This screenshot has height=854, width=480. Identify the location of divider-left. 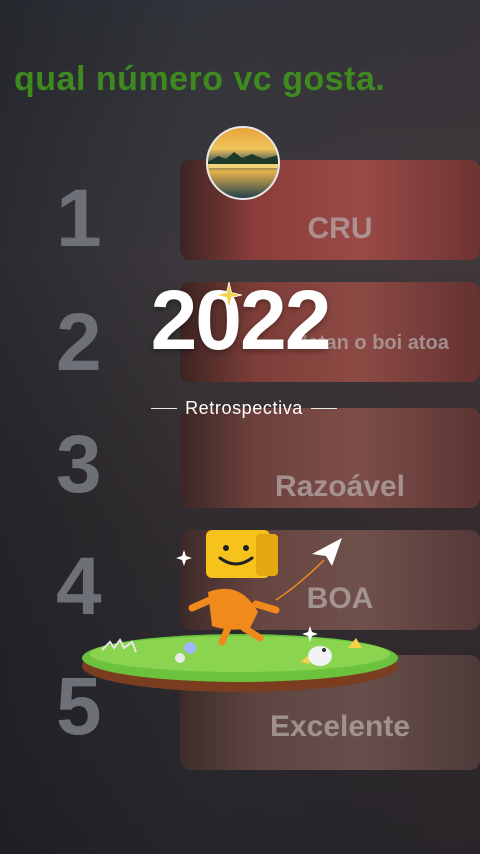
(164, 408).